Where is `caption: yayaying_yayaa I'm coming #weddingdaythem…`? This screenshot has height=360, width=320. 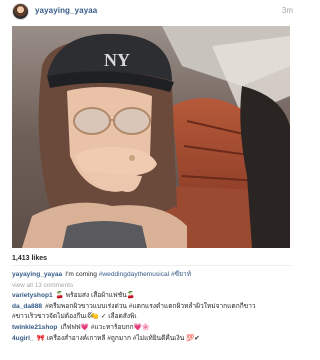
caption: yayaying_yayaa I'm coming #weddingdaythem… is located at coordinates (153, 275).